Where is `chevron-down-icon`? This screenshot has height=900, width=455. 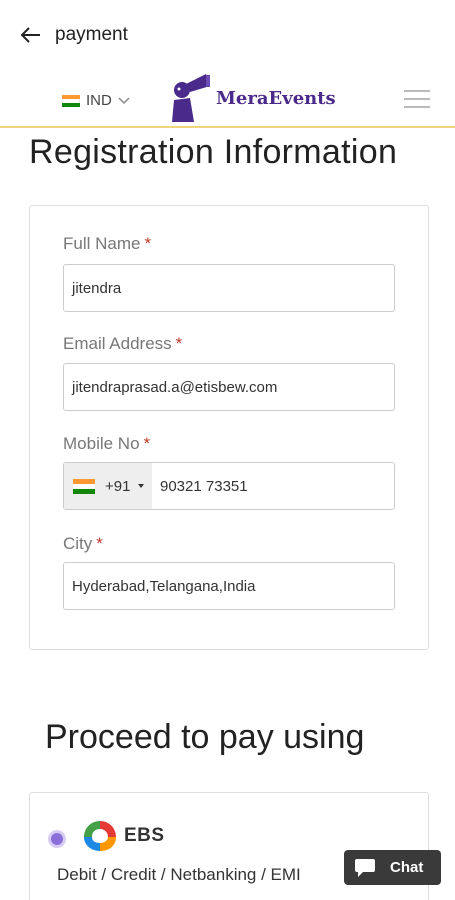
chevron-down-icon is located at coordinates (124, 100).